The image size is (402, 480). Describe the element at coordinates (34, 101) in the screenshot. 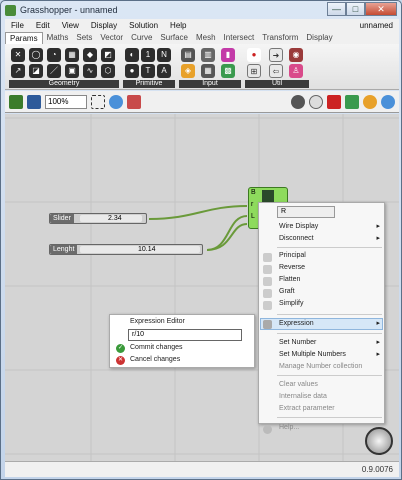

I see `save-file-icon` at that location.